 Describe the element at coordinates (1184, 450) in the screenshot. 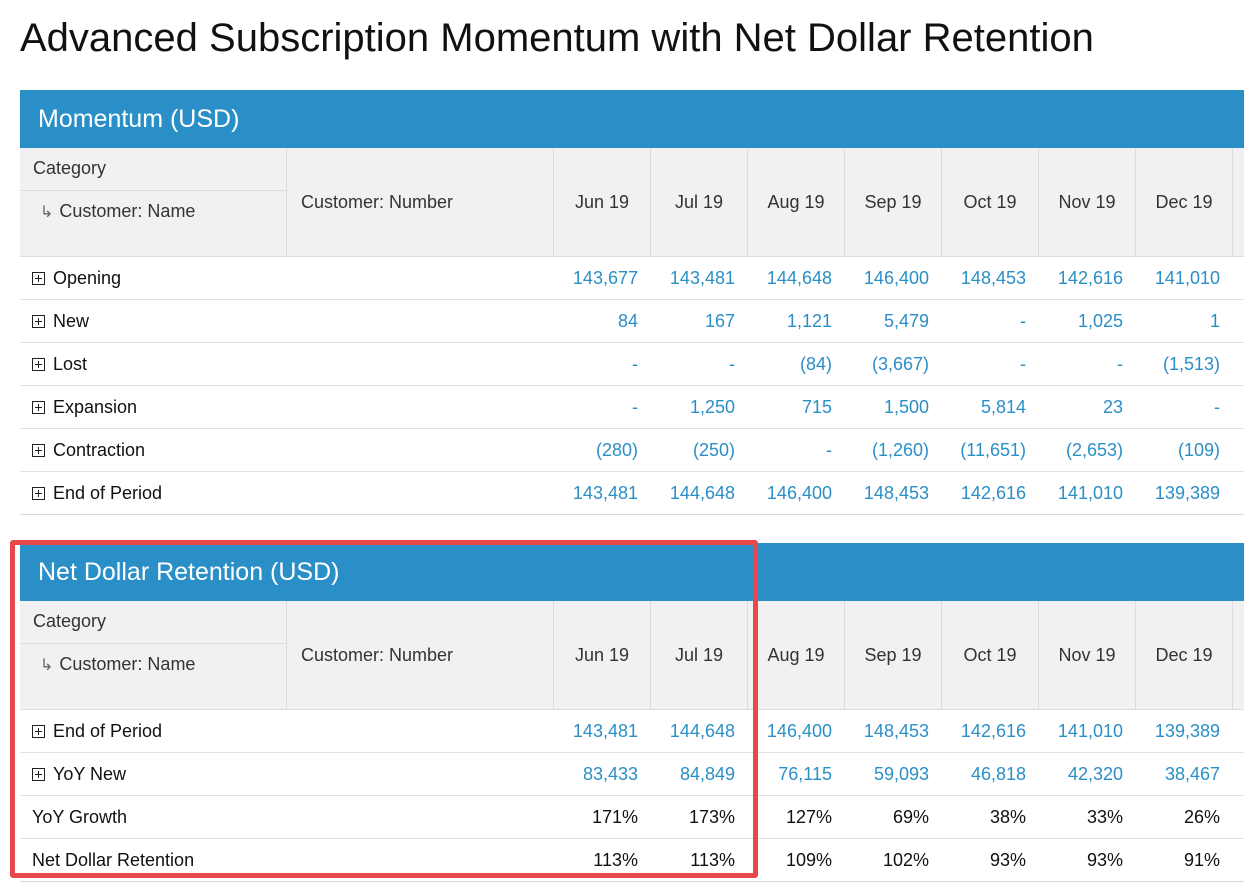

I see `value-cell: (109)` at that location.